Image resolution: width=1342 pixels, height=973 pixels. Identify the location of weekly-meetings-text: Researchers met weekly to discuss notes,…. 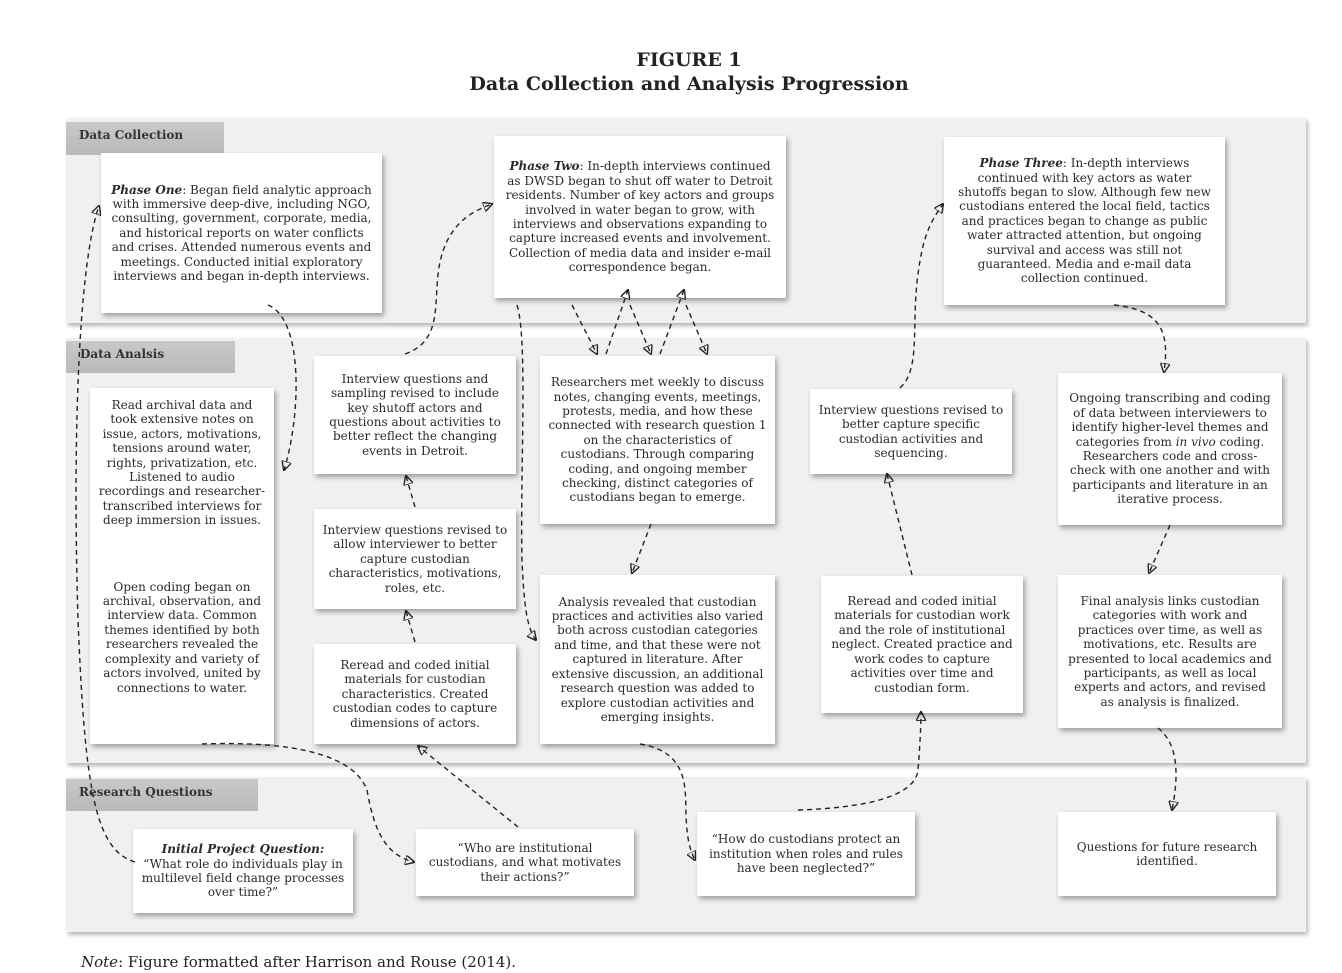
(657, 440).